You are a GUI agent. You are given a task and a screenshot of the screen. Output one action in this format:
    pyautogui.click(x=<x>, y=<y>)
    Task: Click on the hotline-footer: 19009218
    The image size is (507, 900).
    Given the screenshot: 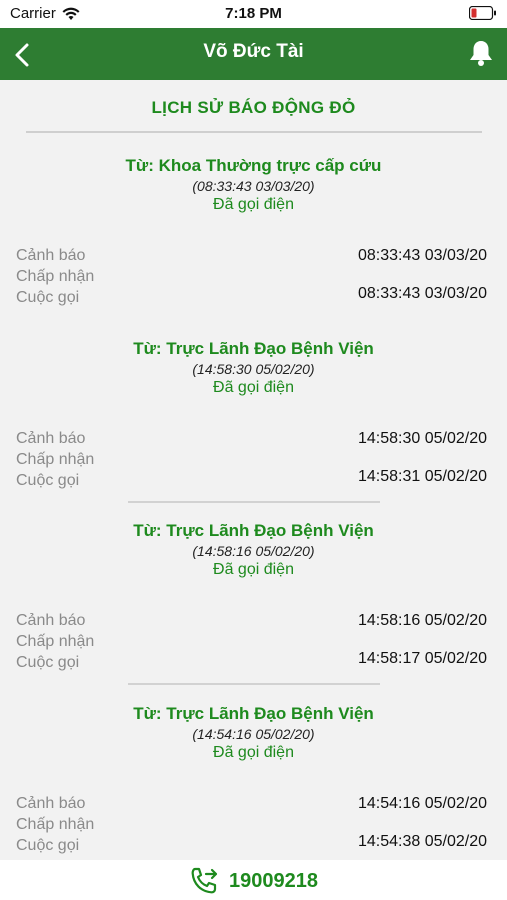 What is the action you would take?
    pyautogui.click(x=253, y=880)
    